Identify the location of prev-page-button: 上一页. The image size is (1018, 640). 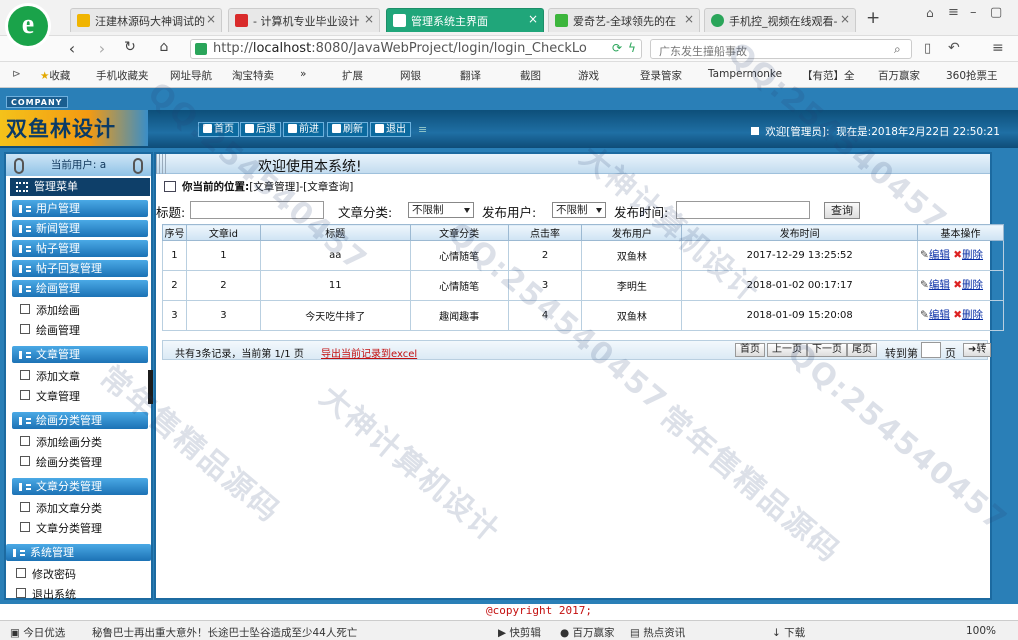
(787, 350).